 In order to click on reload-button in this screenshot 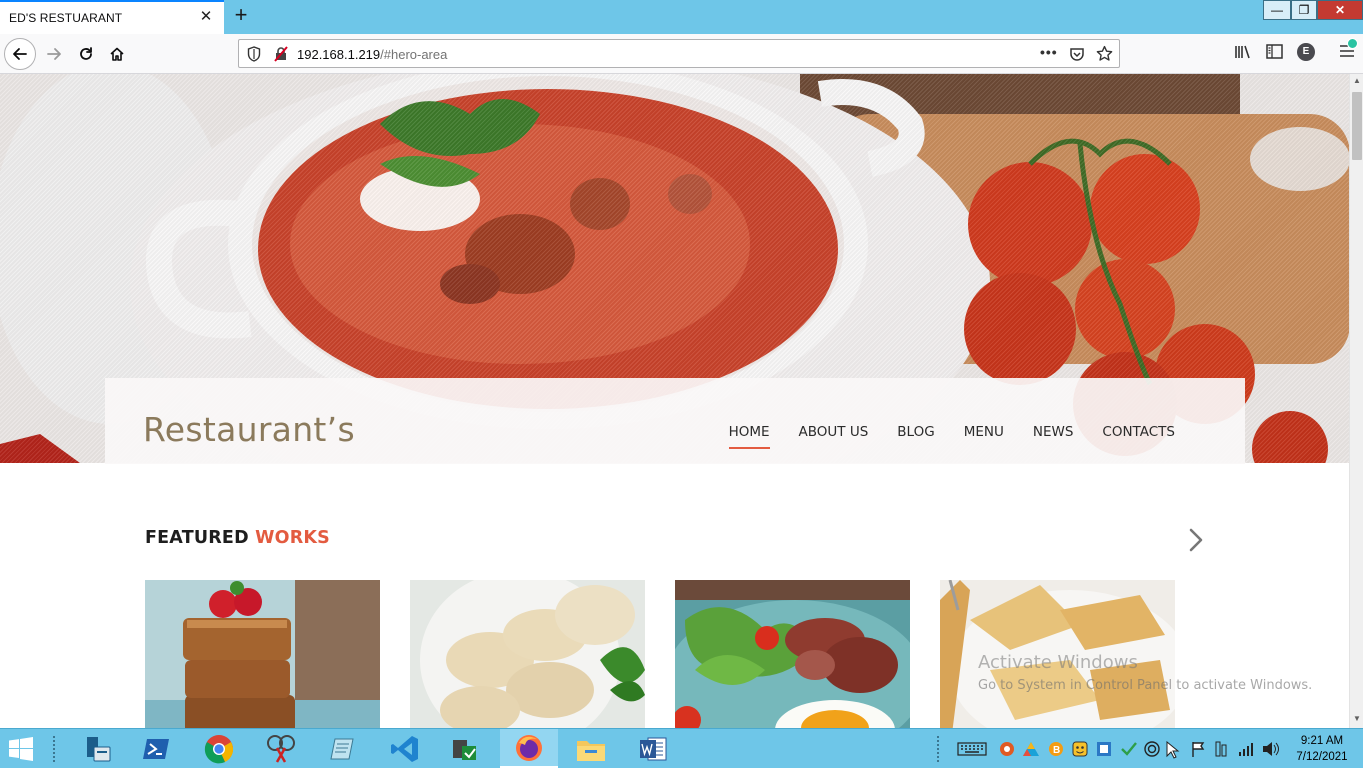, I will do `click(86, 54)`.